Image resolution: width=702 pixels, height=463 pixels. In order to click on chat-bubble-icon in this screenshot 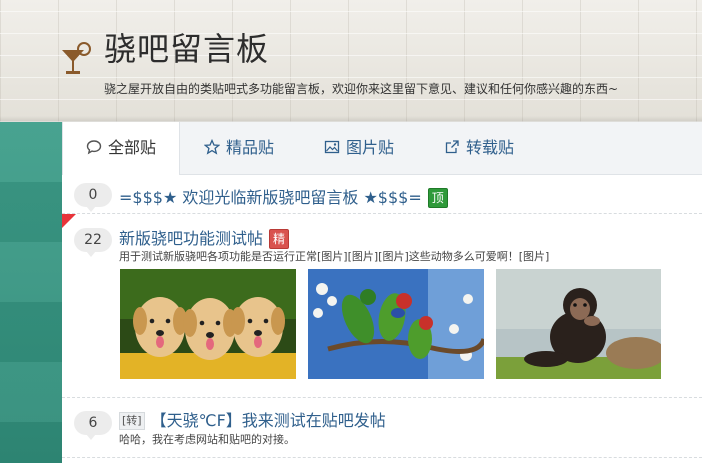, I will do `click(94, 147)`.